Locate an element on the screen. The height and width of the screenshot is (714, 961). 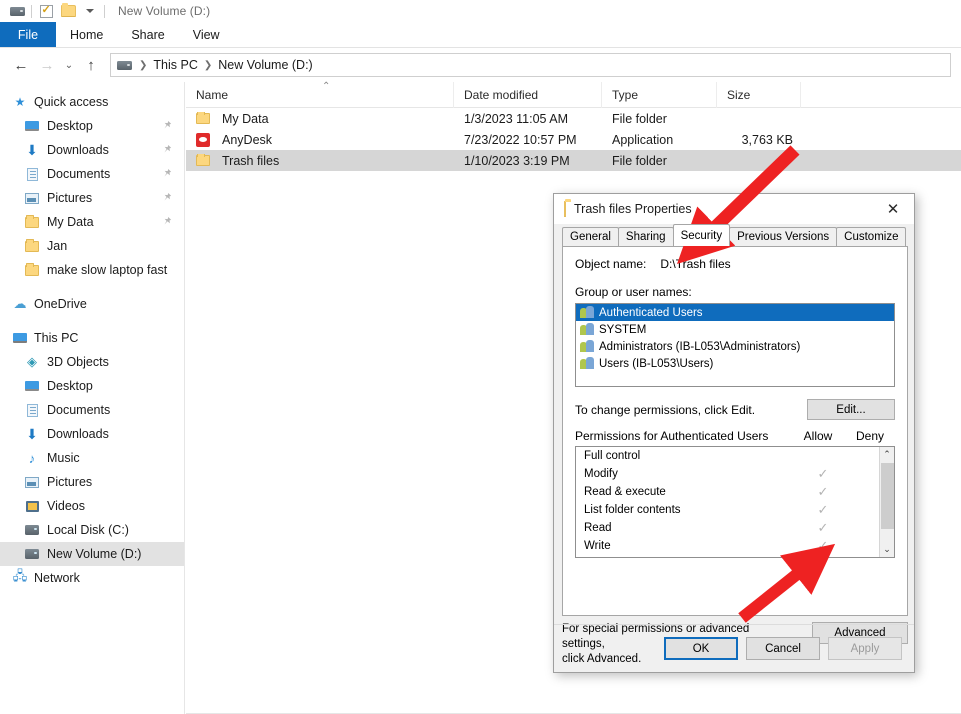
tab-general: General is located at coordinates (590, 236).